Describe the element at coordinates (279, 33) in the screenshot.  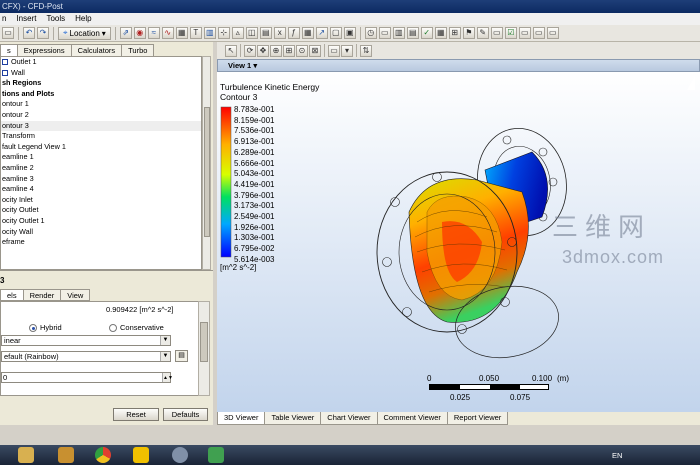
I see `variable-icon: x` at that location.